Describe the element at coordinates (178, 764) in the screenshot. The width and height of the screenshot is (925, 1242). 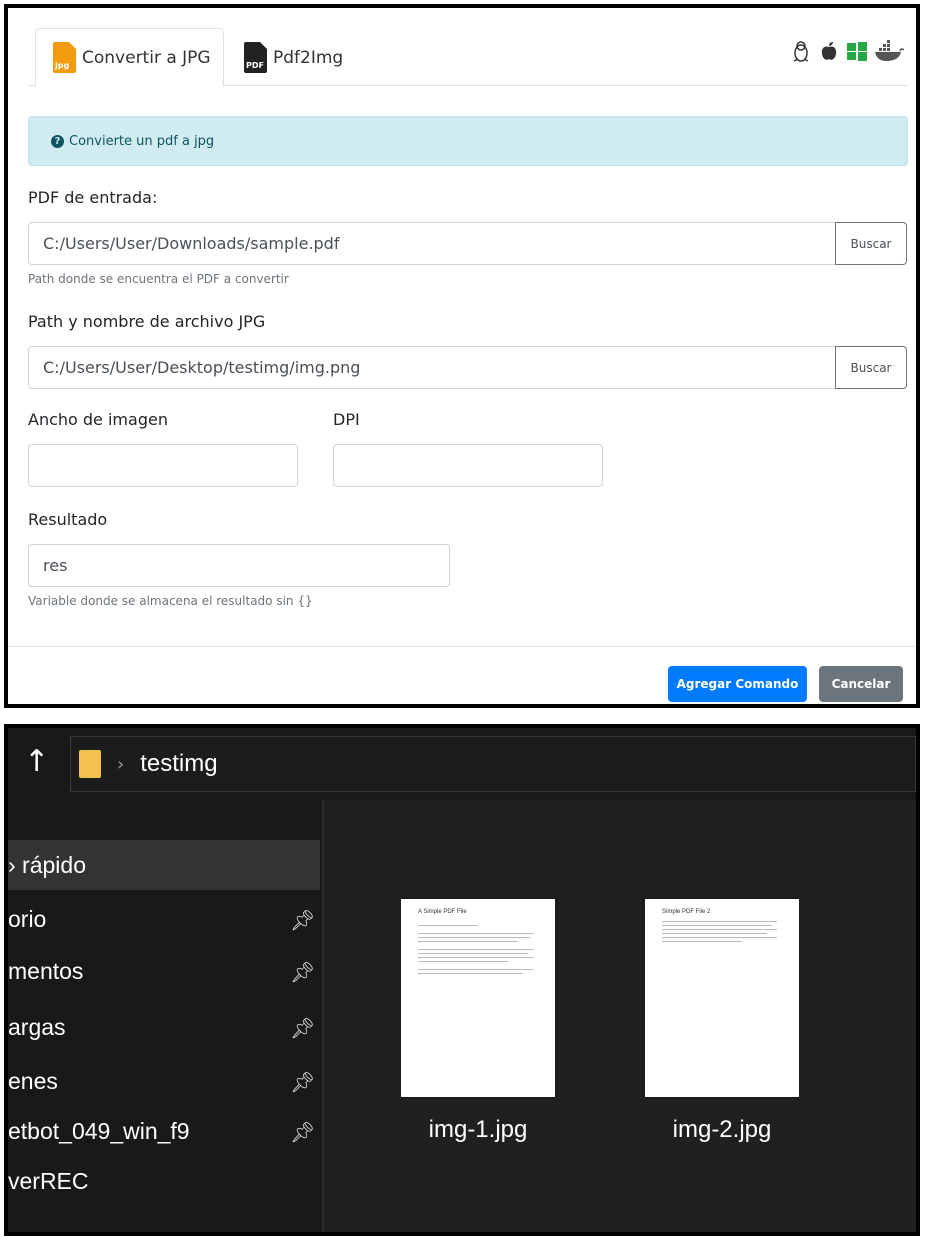
I see `breadcrumb-testimg: testimg` at that location.